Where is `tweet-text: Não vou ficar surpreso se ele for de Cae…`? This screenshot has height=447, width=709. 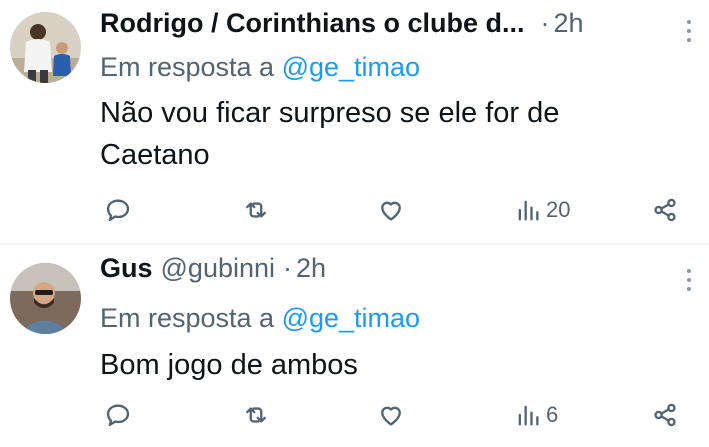
tweet-text: Não vou ficar surpreso se ele for de Cae… is located at coordinates (330, 134).